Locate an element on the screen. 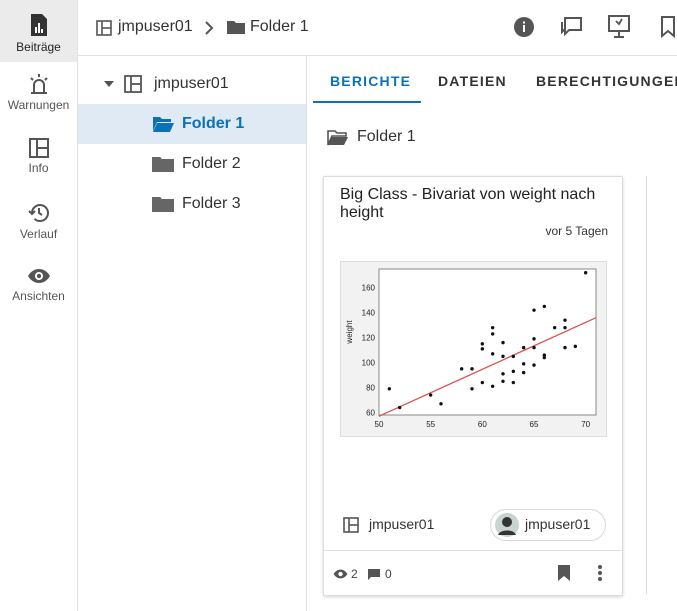 This screenshot has height=611, width=677. view-count: 2 is located at coordinates (354, 574).